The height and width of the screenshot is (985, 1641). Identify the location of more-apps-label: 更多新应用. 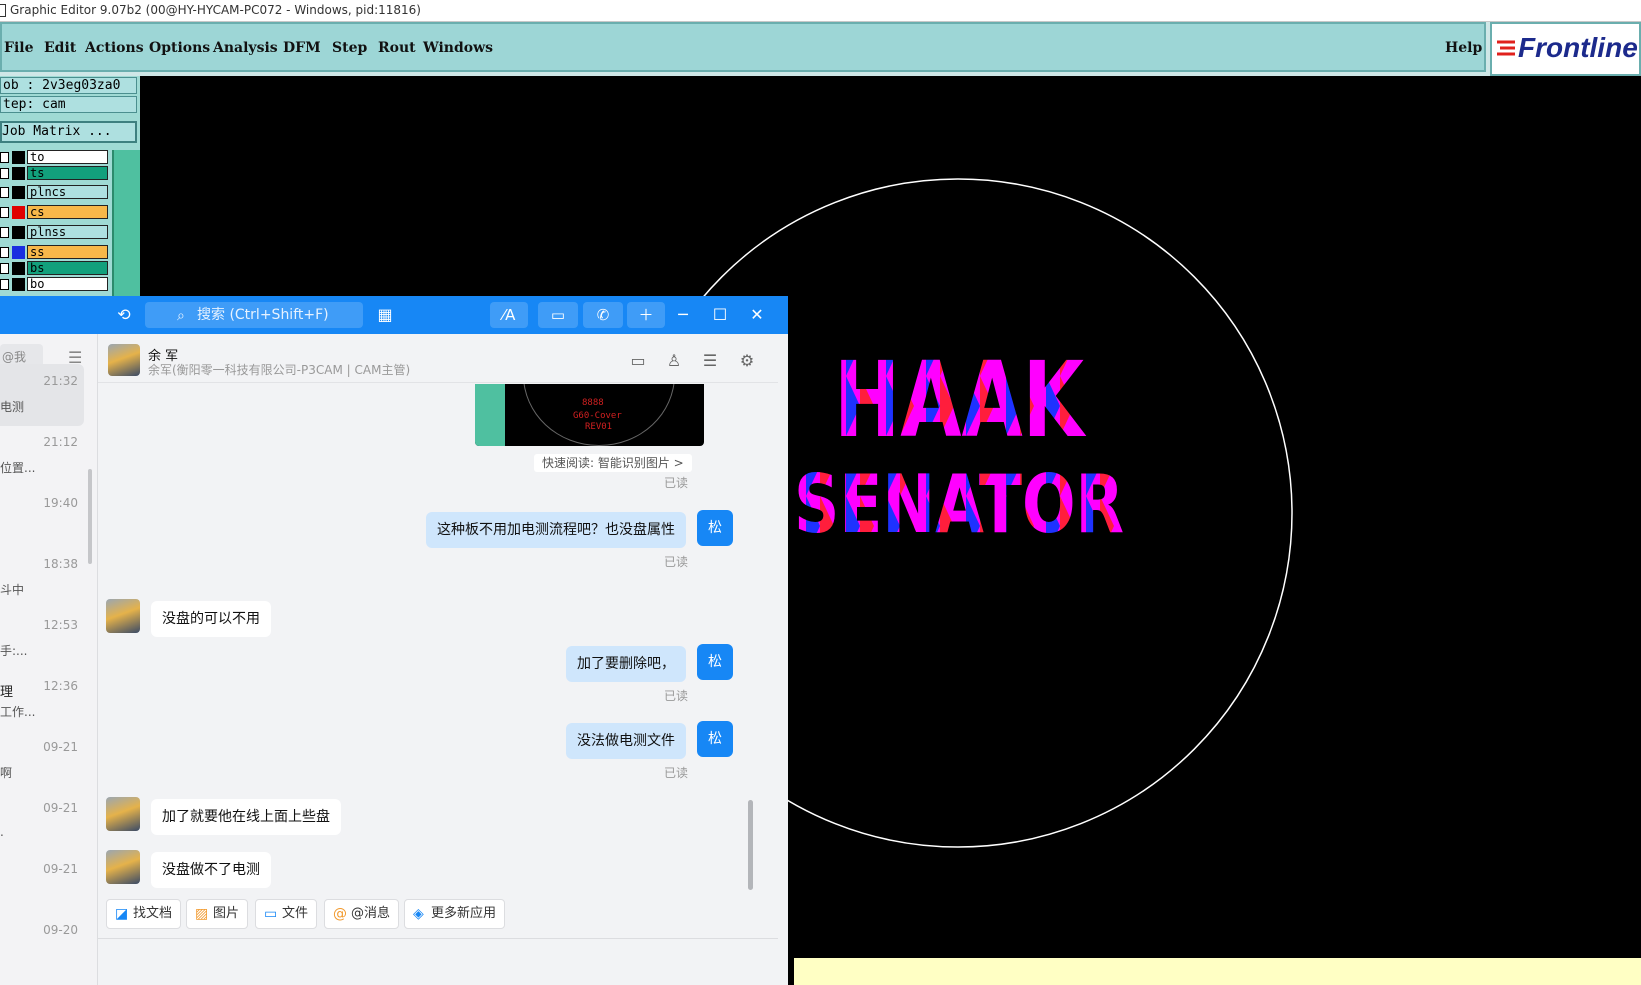
(464, 913).